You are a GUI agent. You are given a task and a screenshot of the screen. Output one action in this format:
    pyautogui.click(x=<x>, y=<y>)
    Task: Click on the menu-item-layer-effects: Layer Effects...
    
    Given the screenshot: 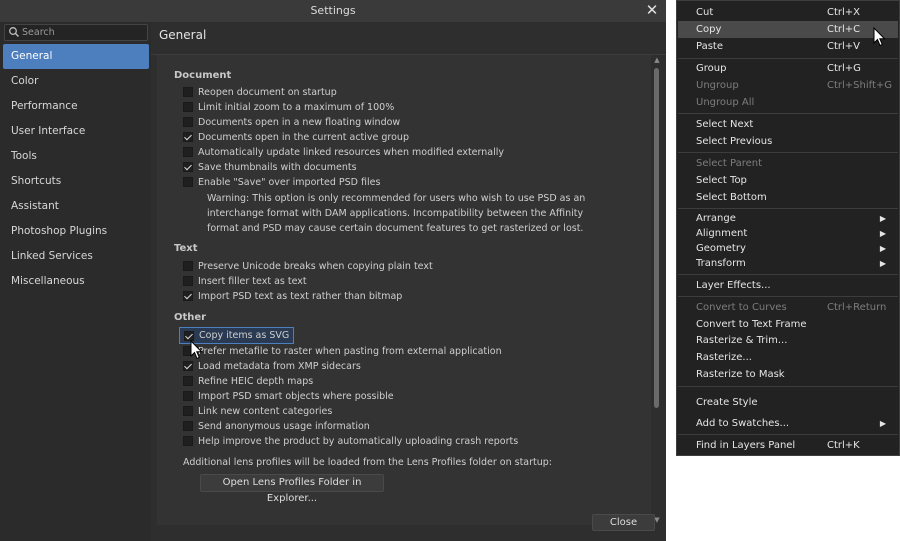 What is the action you would take?
    pyautogui.click(x=788, y=285)
    